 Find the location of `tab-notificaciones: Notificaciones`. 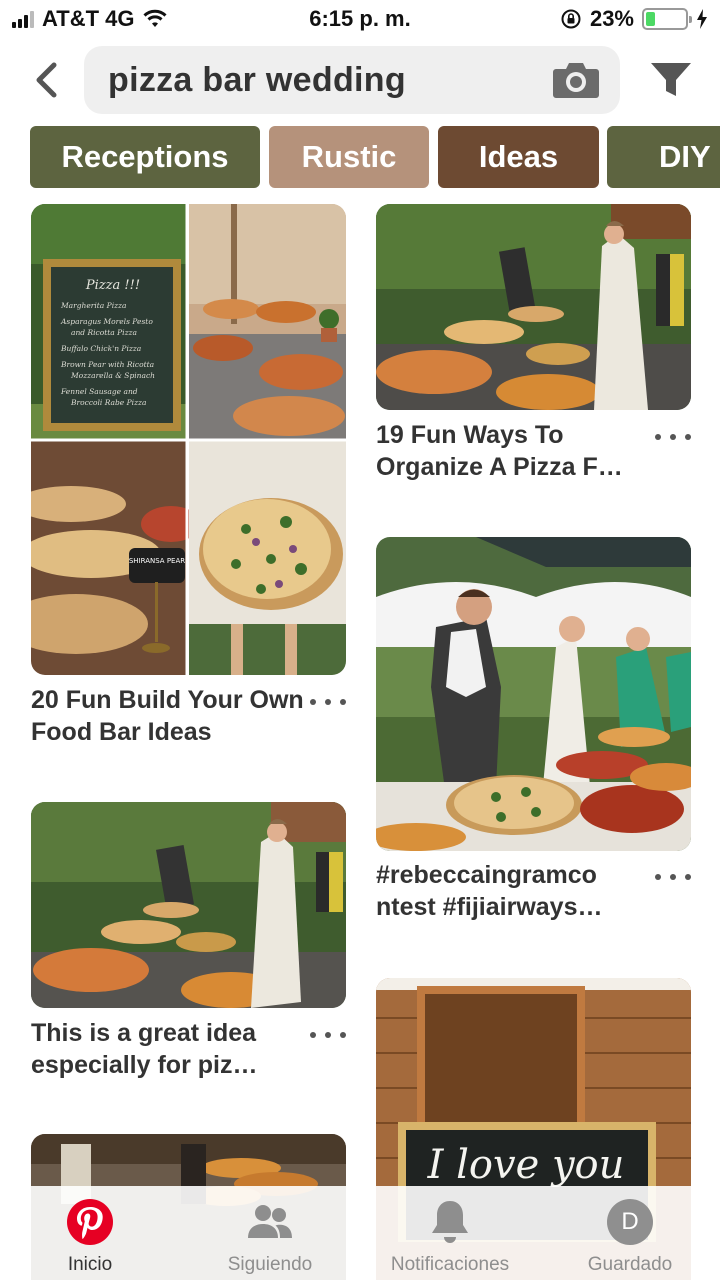

tab-notificaciones: Notificaciones is located at coordinates (450, 1233).